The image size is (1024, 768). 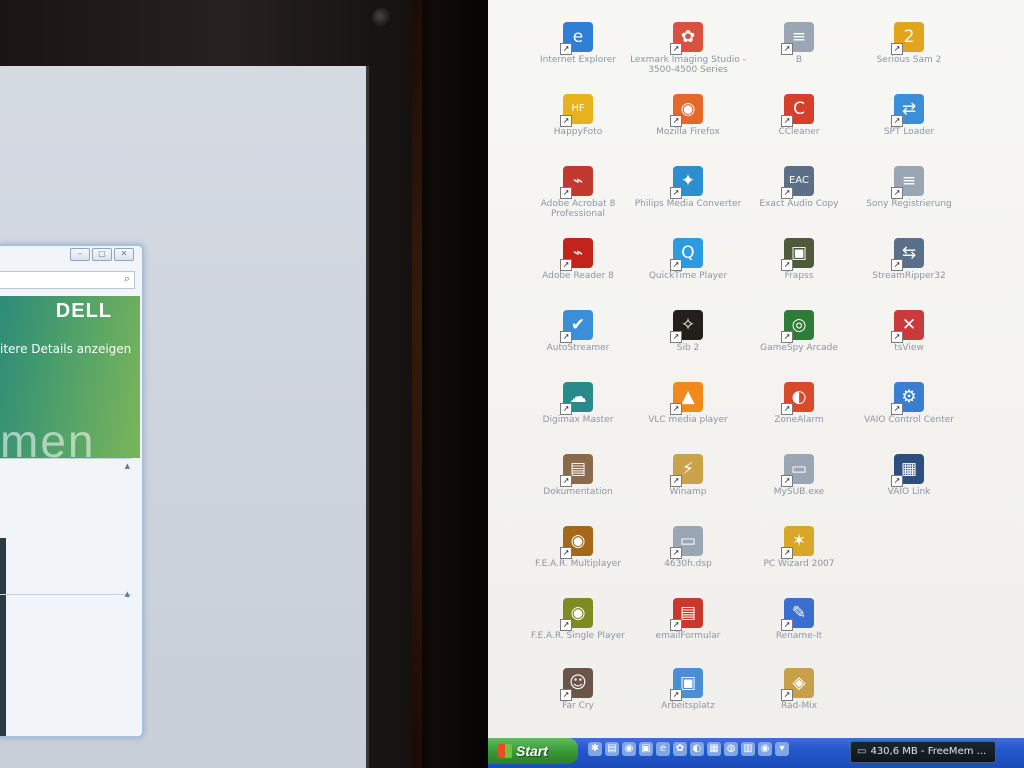 I want to click on desktop-icon: ⚙ ↗ VAIO Control Center, so click(x=909, y=414).